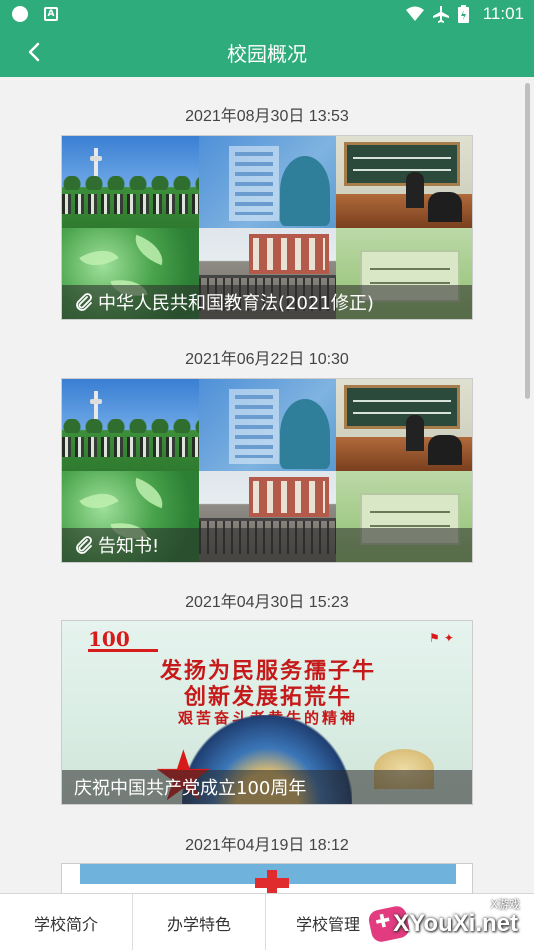 Image resolution: width=534 pixels, height=950 pixels. What do you see at coordinates (51, 13) in the screenshot?
I see `keyboard-a-icon: A` at bounding box center [51, 13].